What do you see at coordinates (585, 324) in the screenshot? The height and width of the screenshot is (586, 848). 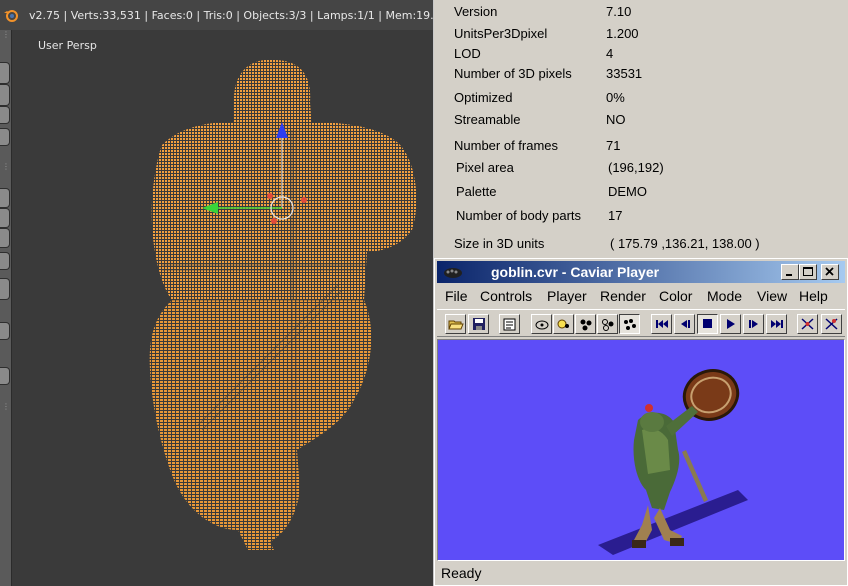 I see `render-mode-3-icon` at bounding box center [585, 324].